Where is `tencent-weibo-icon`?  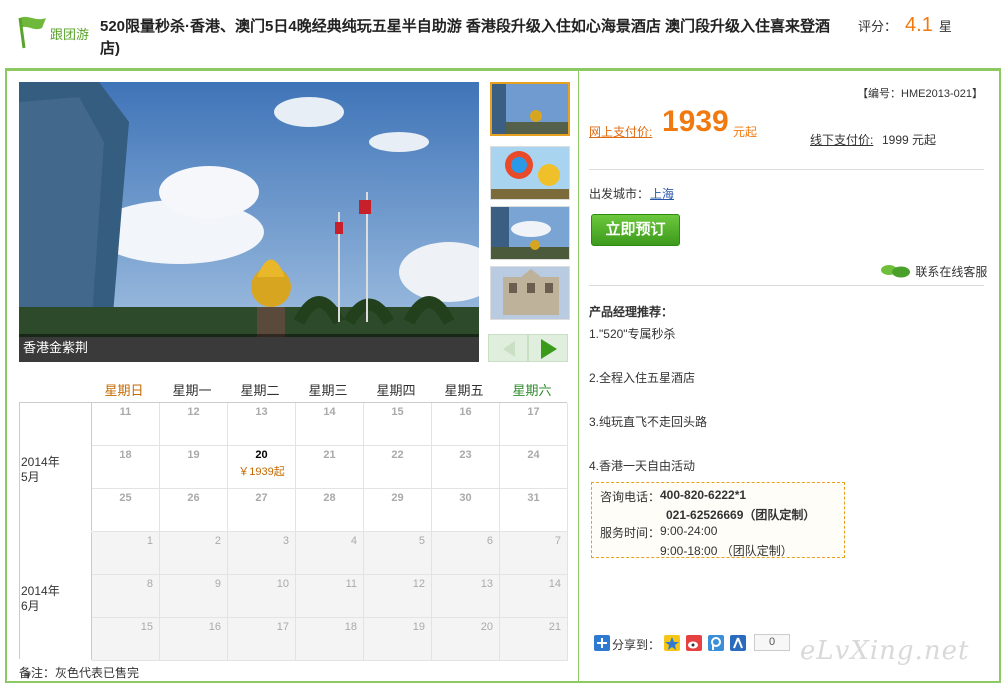
tencent-weibo-icon is located at coordinates (716, 643).